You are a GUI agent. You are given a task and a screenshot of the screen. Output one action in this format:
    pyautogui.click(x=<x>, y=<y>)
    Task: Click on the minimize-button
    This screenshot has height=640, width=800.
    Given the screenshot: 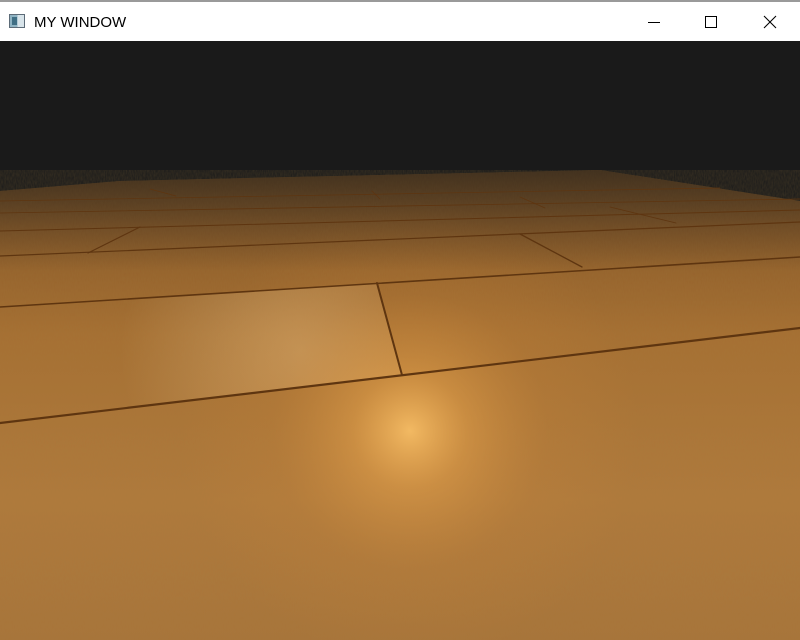 What is the action you would take?
    pyautogui.click(x=654, y=21)
    